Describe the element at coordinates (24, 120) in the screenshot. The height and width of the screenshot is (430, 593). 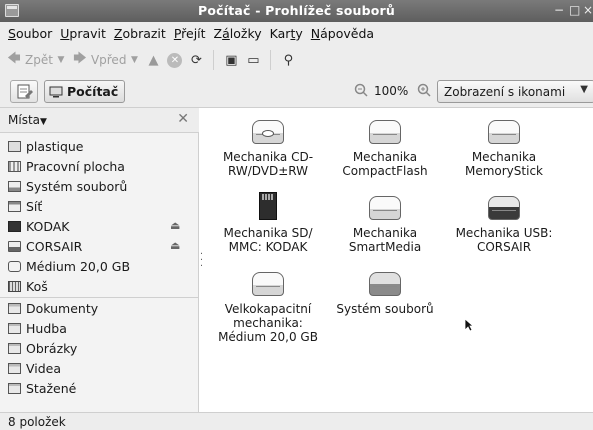
I see `sidebar-header-label: Místa` at that location.